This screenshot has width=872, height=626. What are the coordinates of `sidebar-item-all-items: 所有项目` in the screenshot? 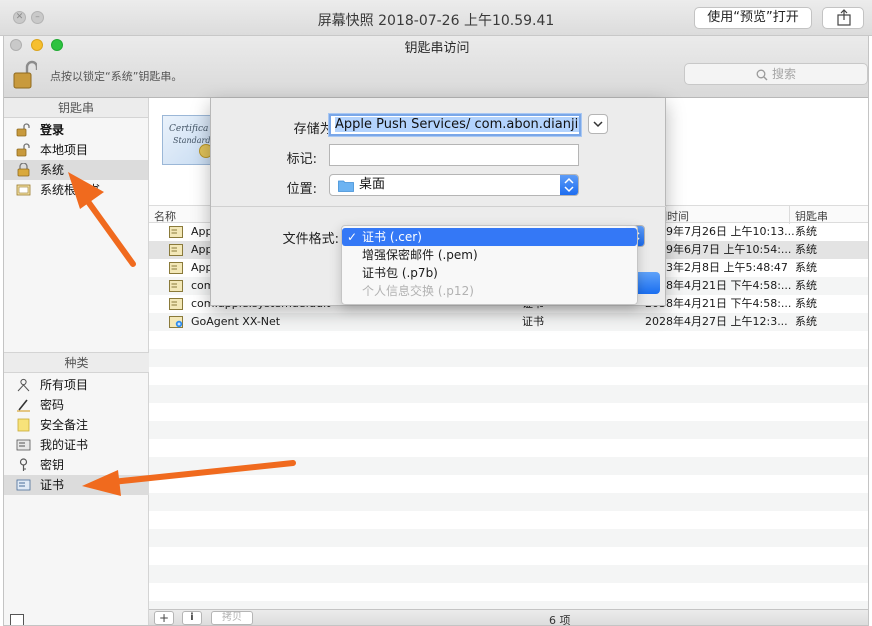 It's located at (76, 385).